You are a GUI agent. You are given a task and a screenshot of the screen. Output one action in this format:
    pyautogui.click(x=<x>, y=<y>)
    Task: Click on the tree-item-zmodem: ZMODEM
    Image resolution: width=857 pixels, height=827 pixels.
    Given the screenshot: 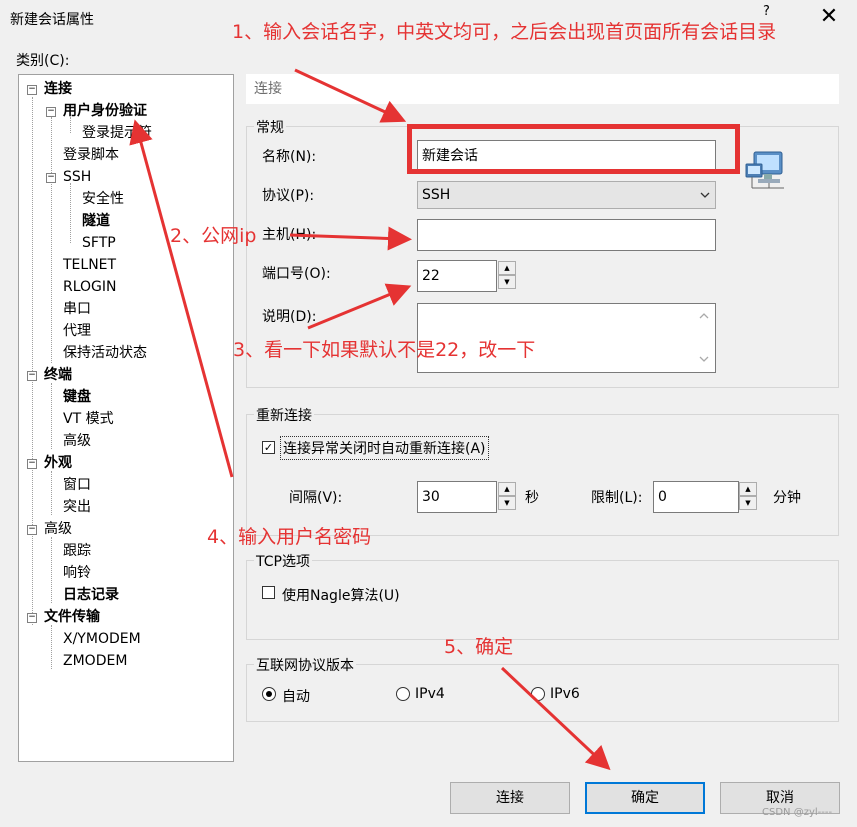 What is the action you would take?
    pyautogui.click(x=95, y=661)
    